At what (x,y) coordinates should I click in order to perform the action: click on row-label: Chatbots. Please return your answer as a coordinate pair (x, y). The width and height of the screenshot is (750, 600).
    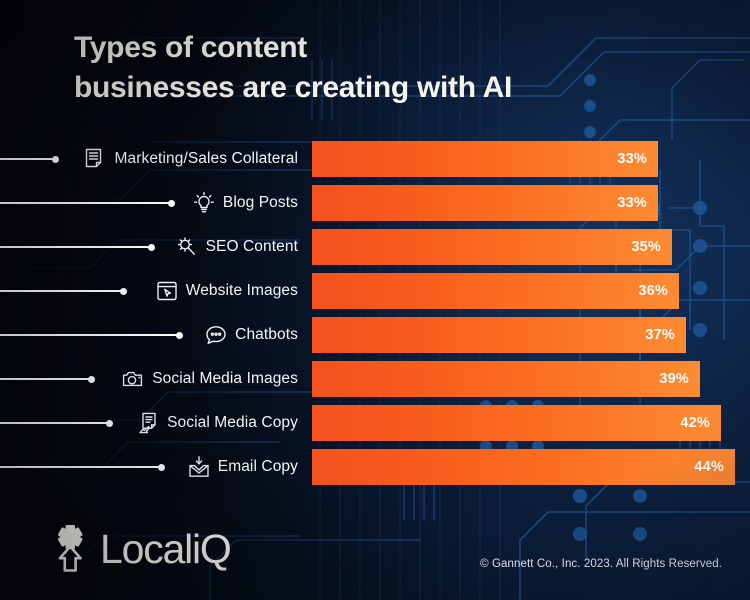
    Looking at the image, I should click on (266, 334).